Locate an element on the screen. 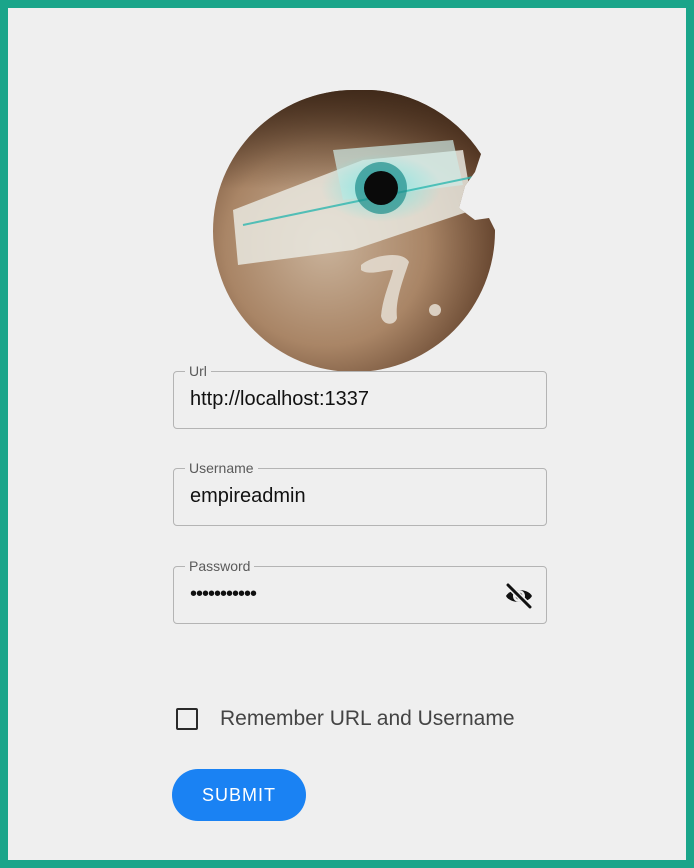 The height and width of the screenshot is (868, 694). remember-row: Remember URL and Username is located at coordinates (345, 719).